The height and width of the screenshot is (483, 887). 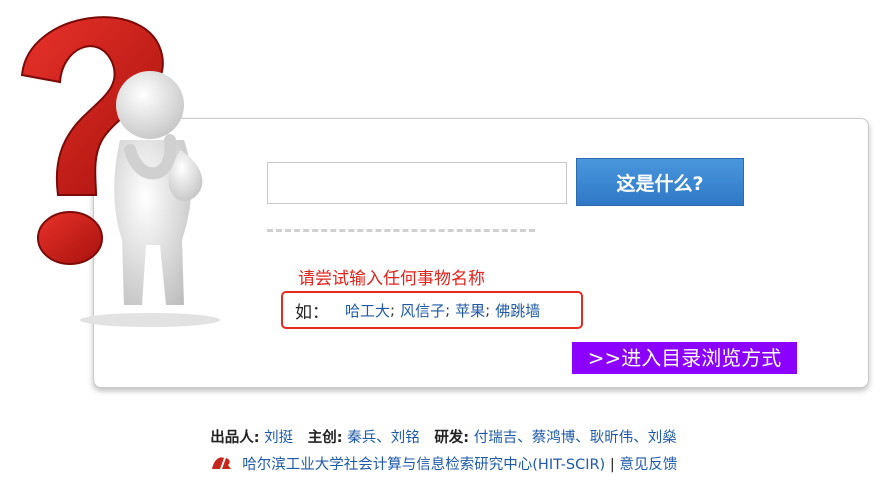 What do you see at coordinates (391, 279) in the screenshot?
I see `search-hint: 请尝试输入任何事物名称` at bounding box center [391, 279].